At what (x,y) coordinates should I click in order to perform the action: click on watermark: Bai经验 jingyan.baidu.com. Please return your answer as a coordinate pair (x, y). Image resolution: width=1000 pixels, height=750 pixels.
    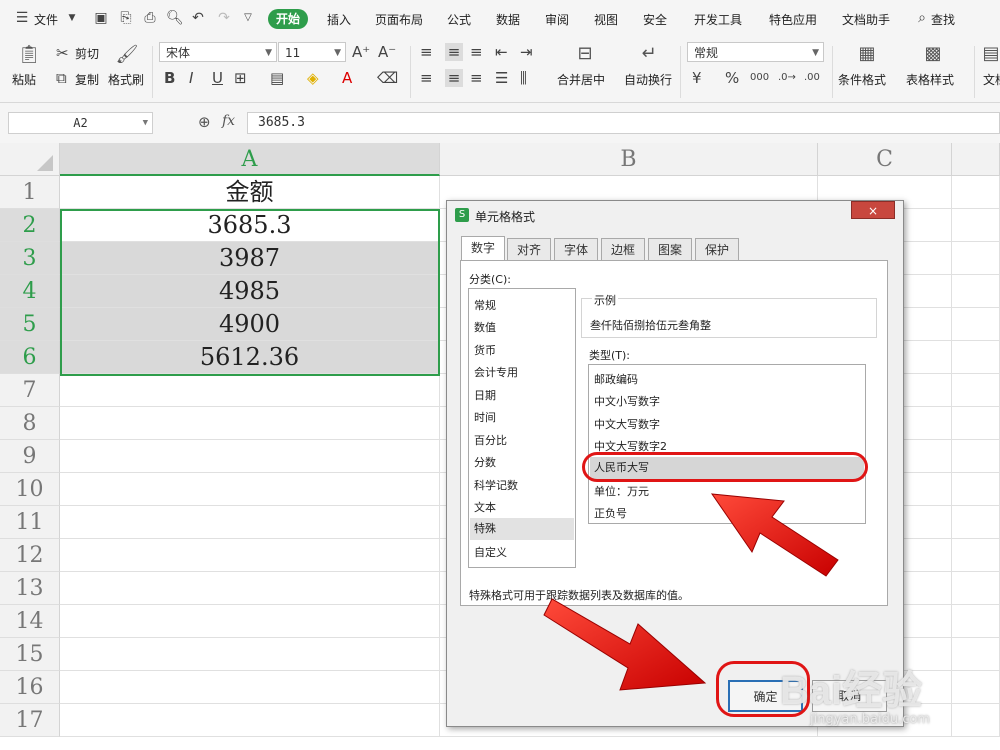
    Looking at the image, I should click on (890, 695).